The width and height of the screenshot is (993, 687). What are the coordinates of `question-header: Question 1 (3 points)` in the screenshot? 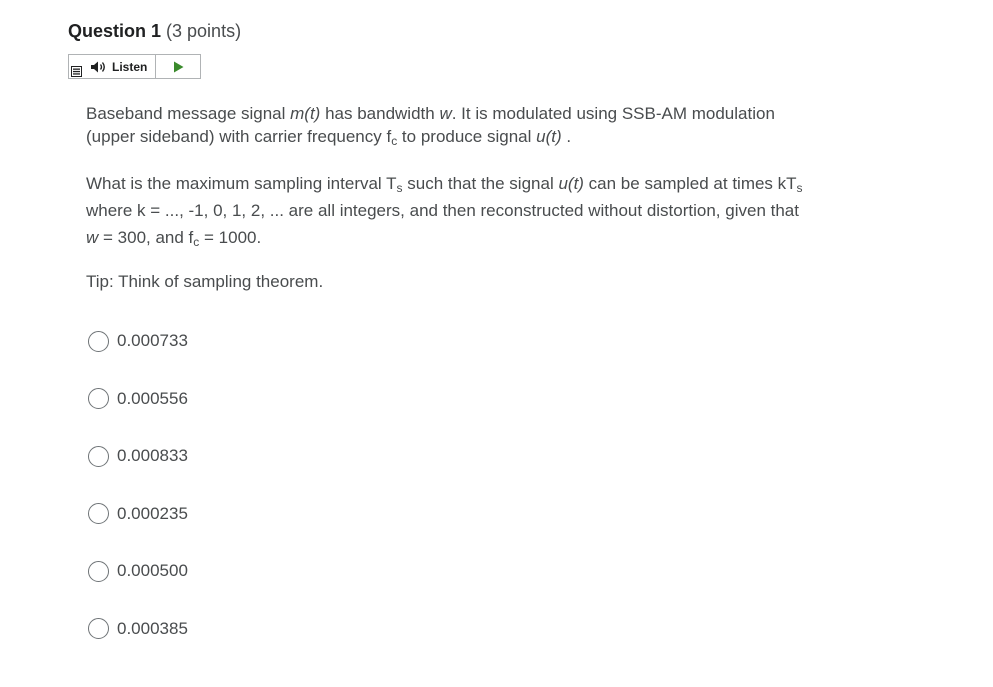 It's located at (154, 31).